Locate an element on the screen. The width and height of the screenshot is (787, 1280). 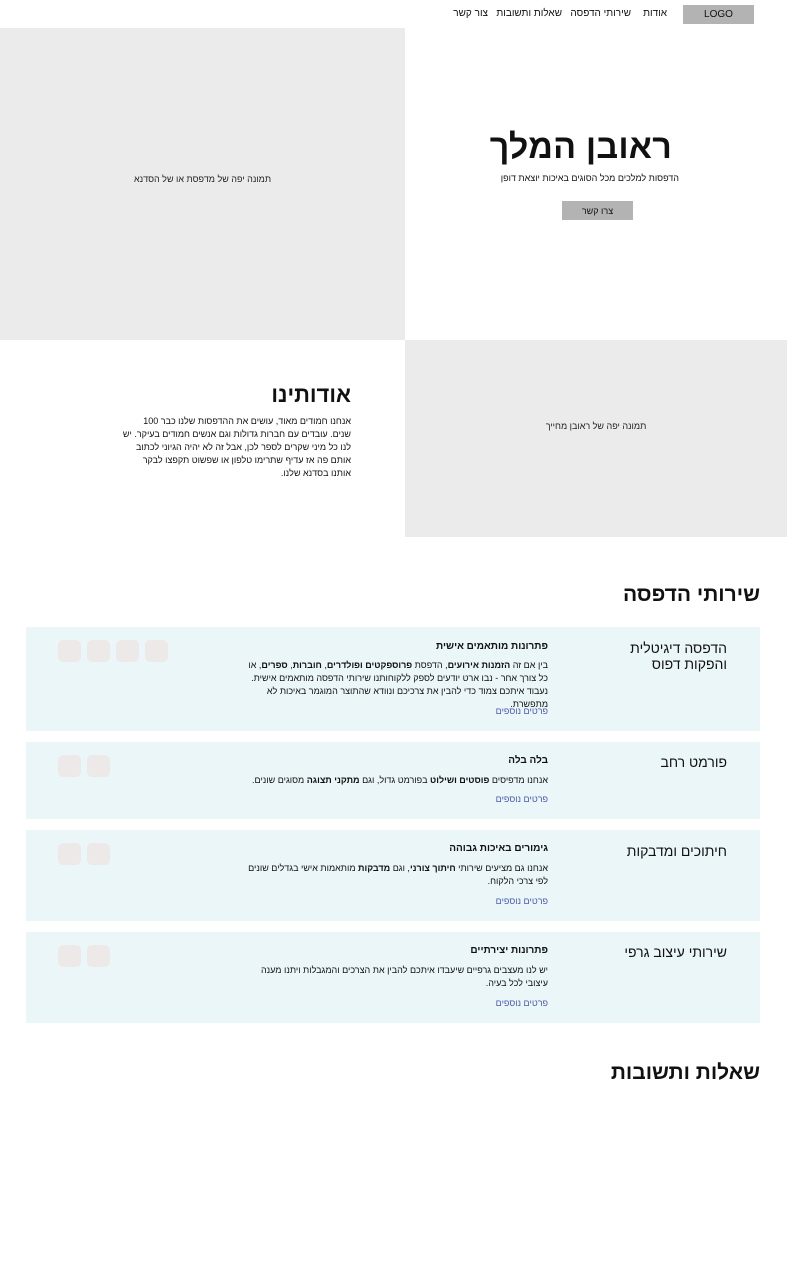
service-title: הדפסה דיגיטלית והפקות דפוס is located at coordinates (678, 656).